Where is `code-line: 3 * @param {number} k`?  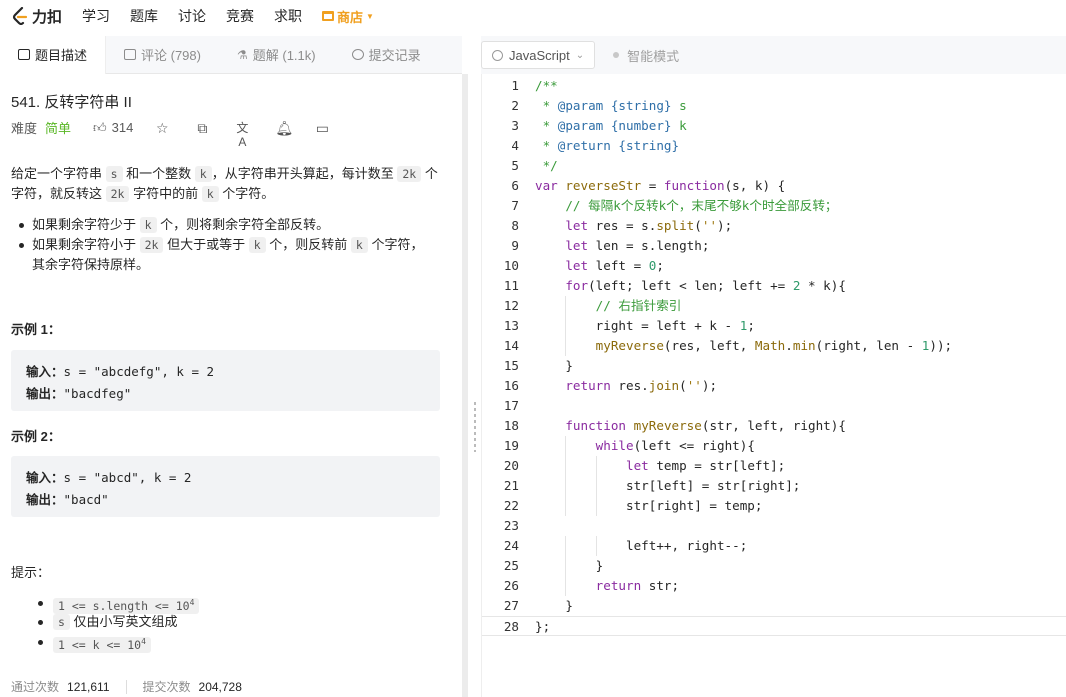 code-line: 3 * @param {number} k is located at coordinates (774, 126).